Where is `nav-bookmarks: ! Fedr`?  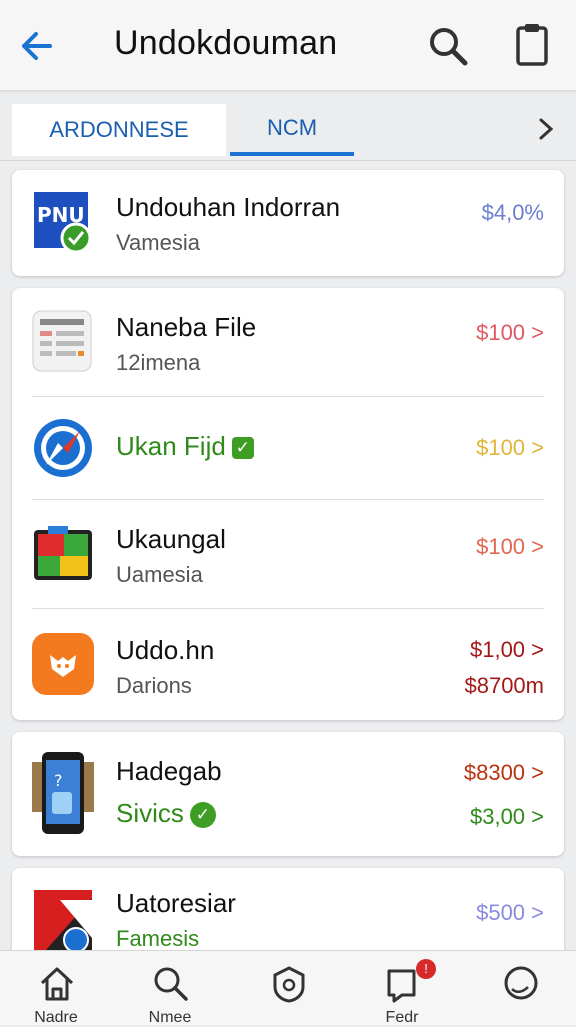
nav-bookmarks: ! Fedr is located at coordinates (402, 988).